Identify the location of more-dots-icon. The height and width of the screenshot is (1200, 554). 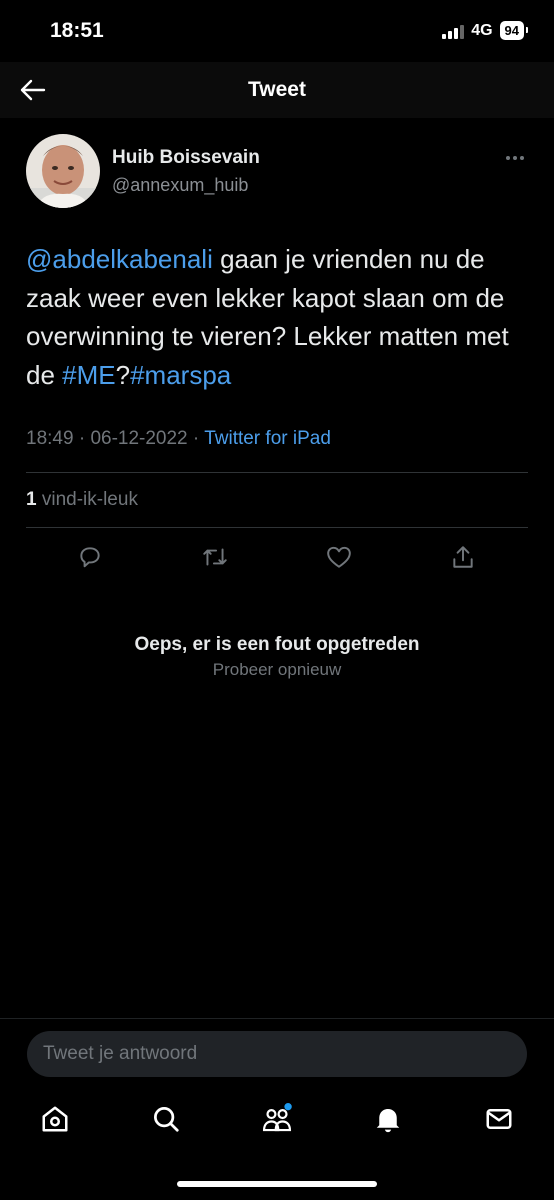
(508, 158).